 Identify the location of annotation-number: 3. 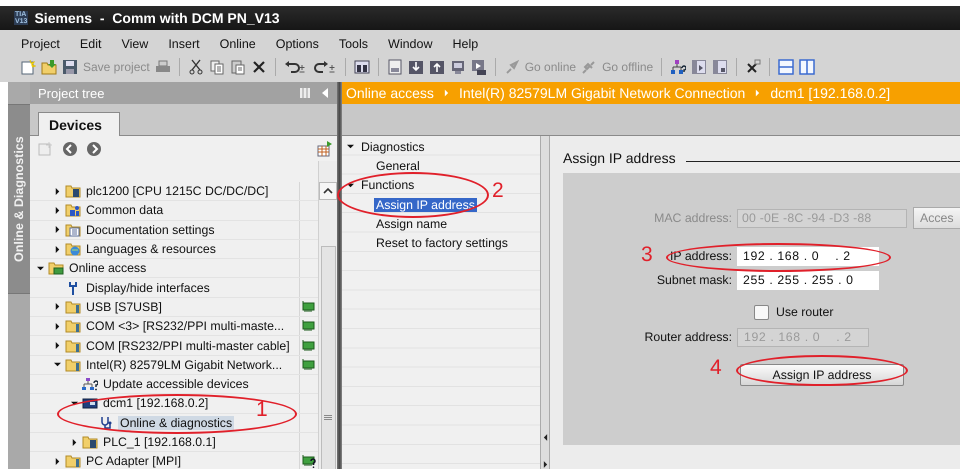
(647, 255).